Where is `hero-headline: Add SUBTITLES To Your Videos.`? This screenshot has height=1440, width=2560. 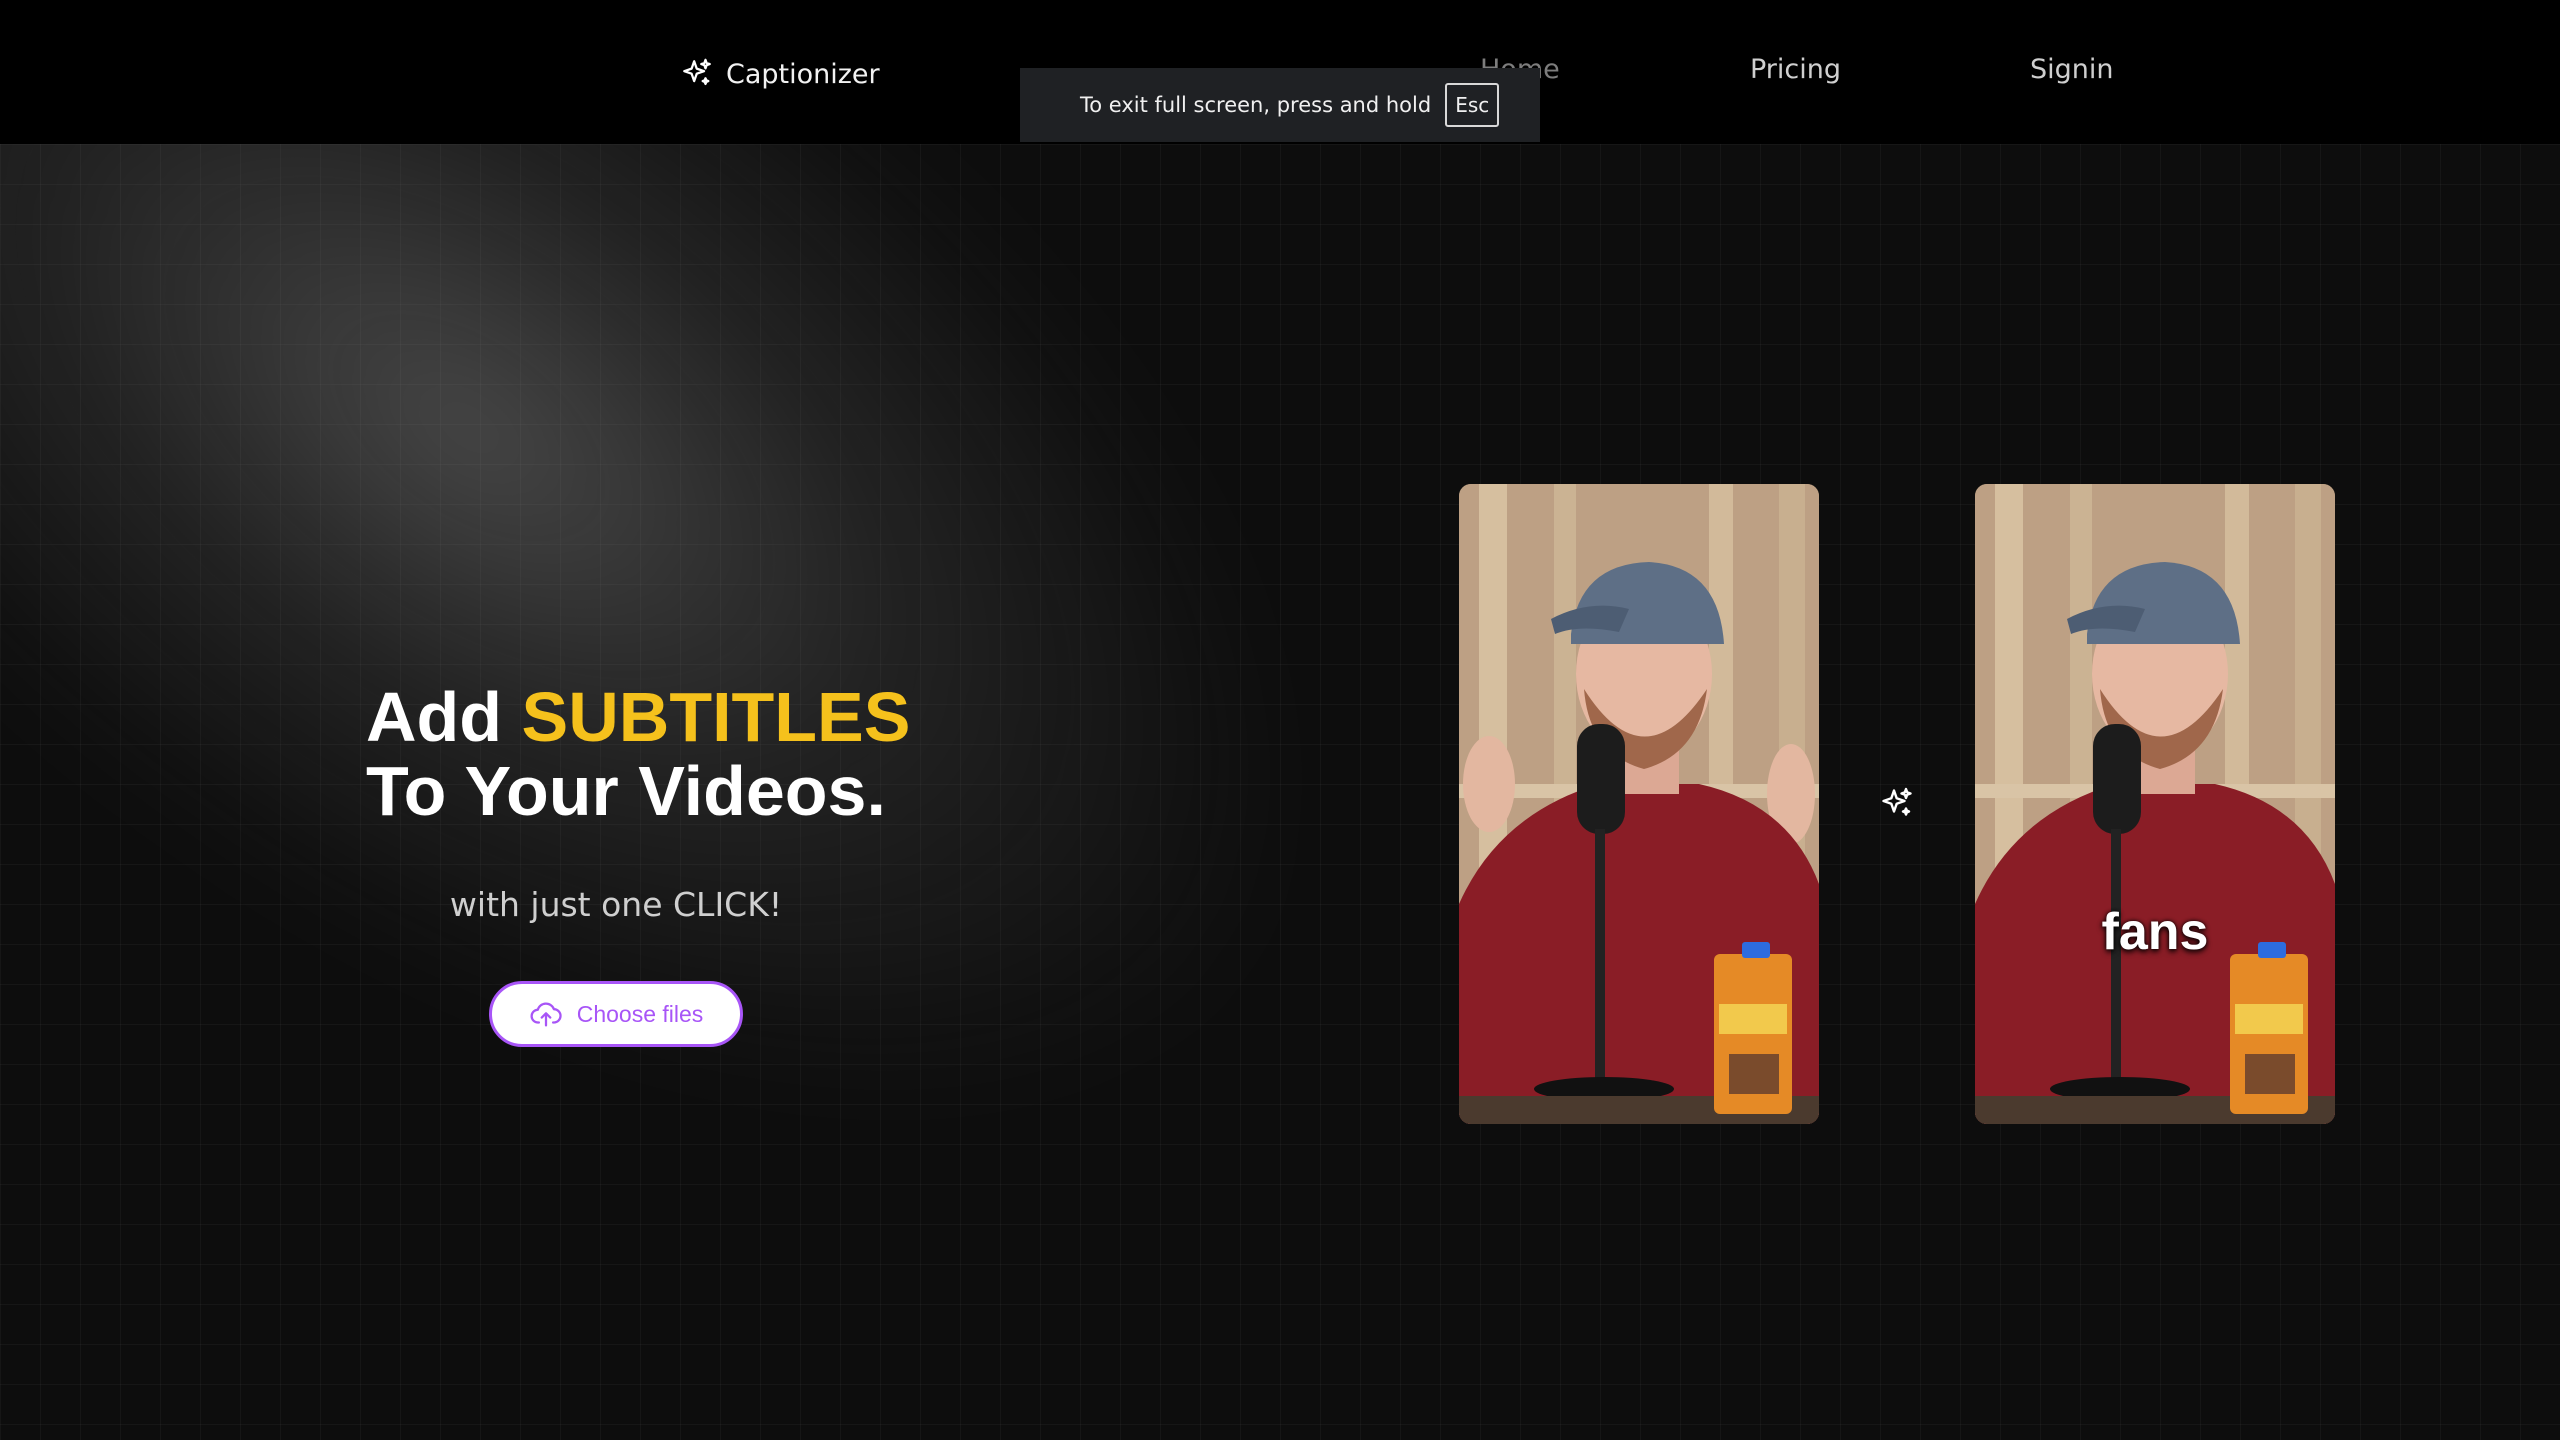 hero-headline: Add SUBTITLES To Your Videos. is located at coordinates (726, 754).